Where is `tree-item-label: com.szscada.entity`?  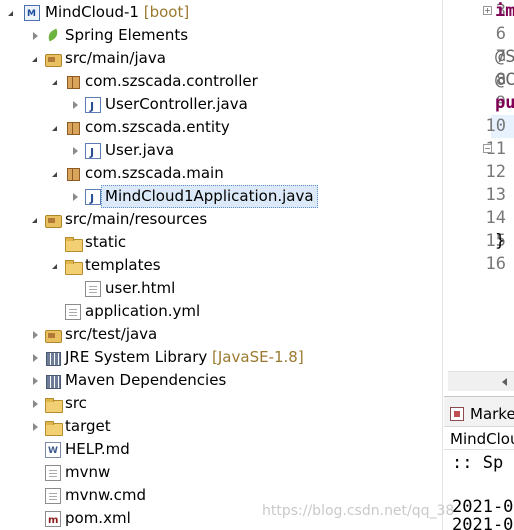 tree-item-label: com.szscada.entity is located at coordinates (157, 127).